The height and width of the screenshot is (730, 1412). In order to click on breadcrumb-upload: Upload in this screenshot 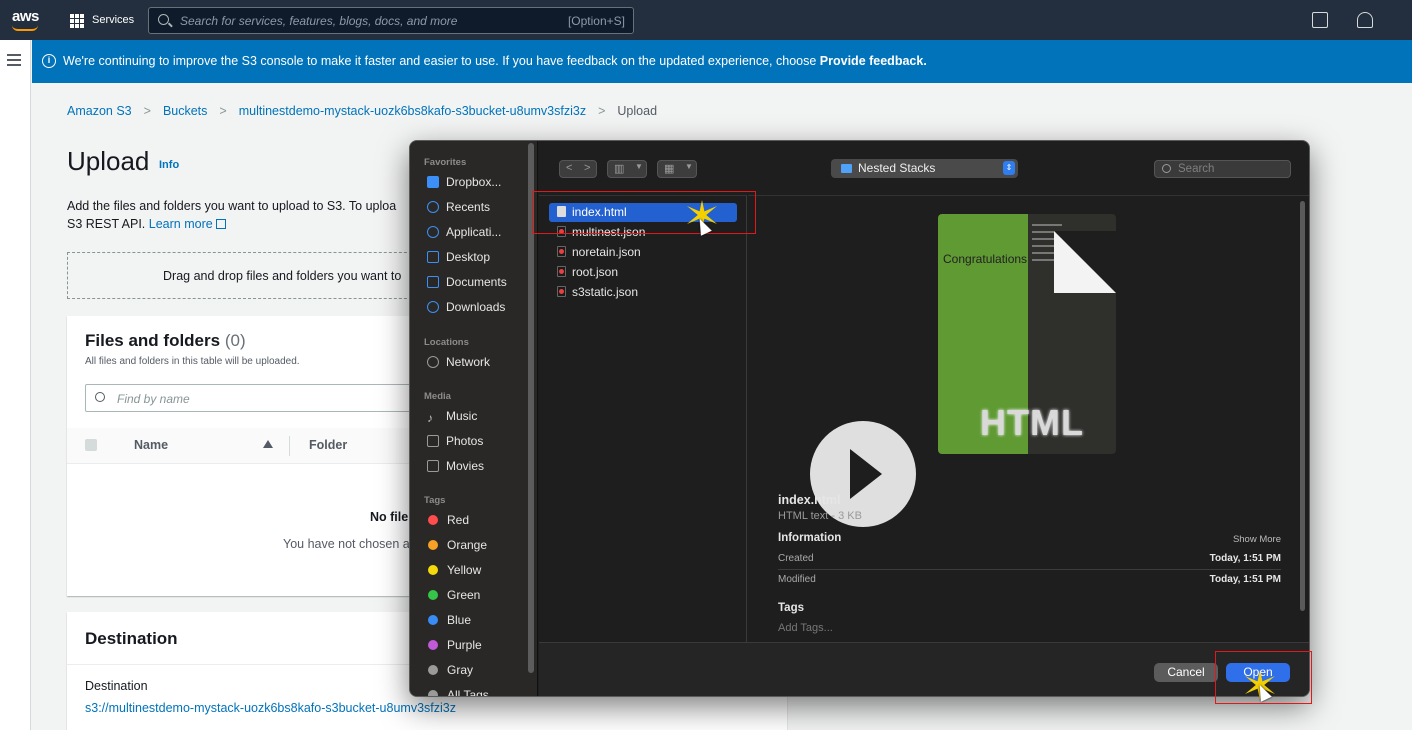, I will do `click(637, 111)`.